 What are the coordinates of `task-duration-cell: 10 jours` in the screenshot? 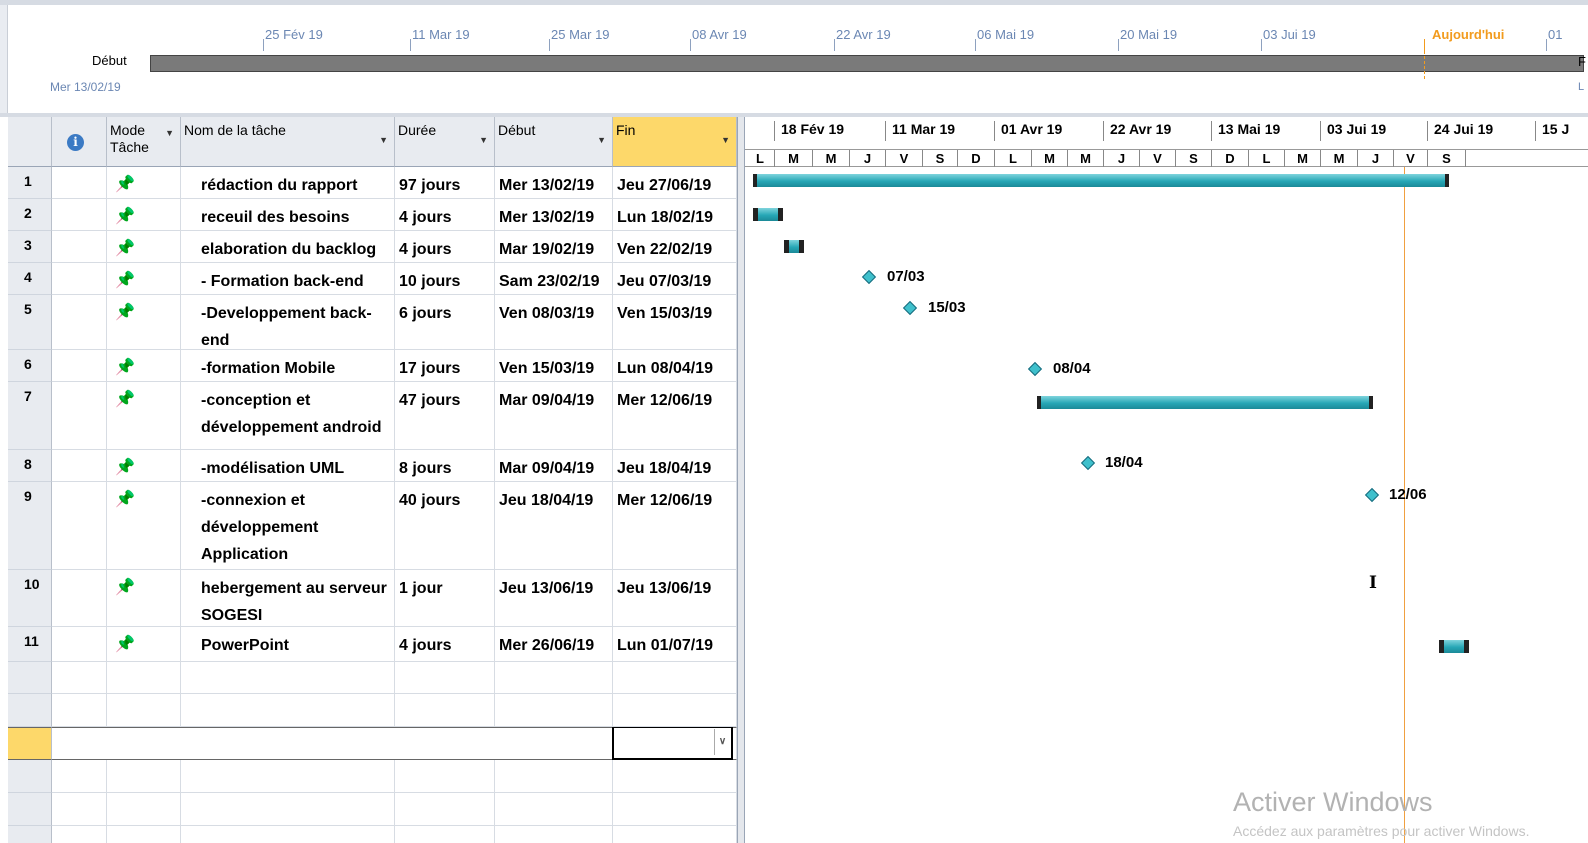 It's located at (445, 279).